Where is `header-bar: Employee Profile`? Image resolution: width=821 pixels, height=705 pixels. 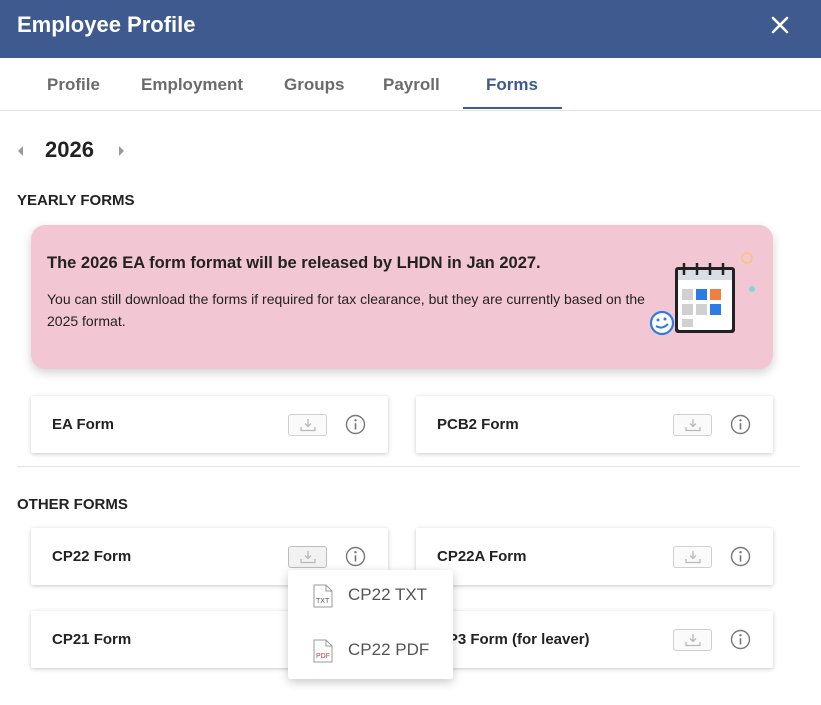
header-bar: Employee Profile is located at coordinates (410, 29).